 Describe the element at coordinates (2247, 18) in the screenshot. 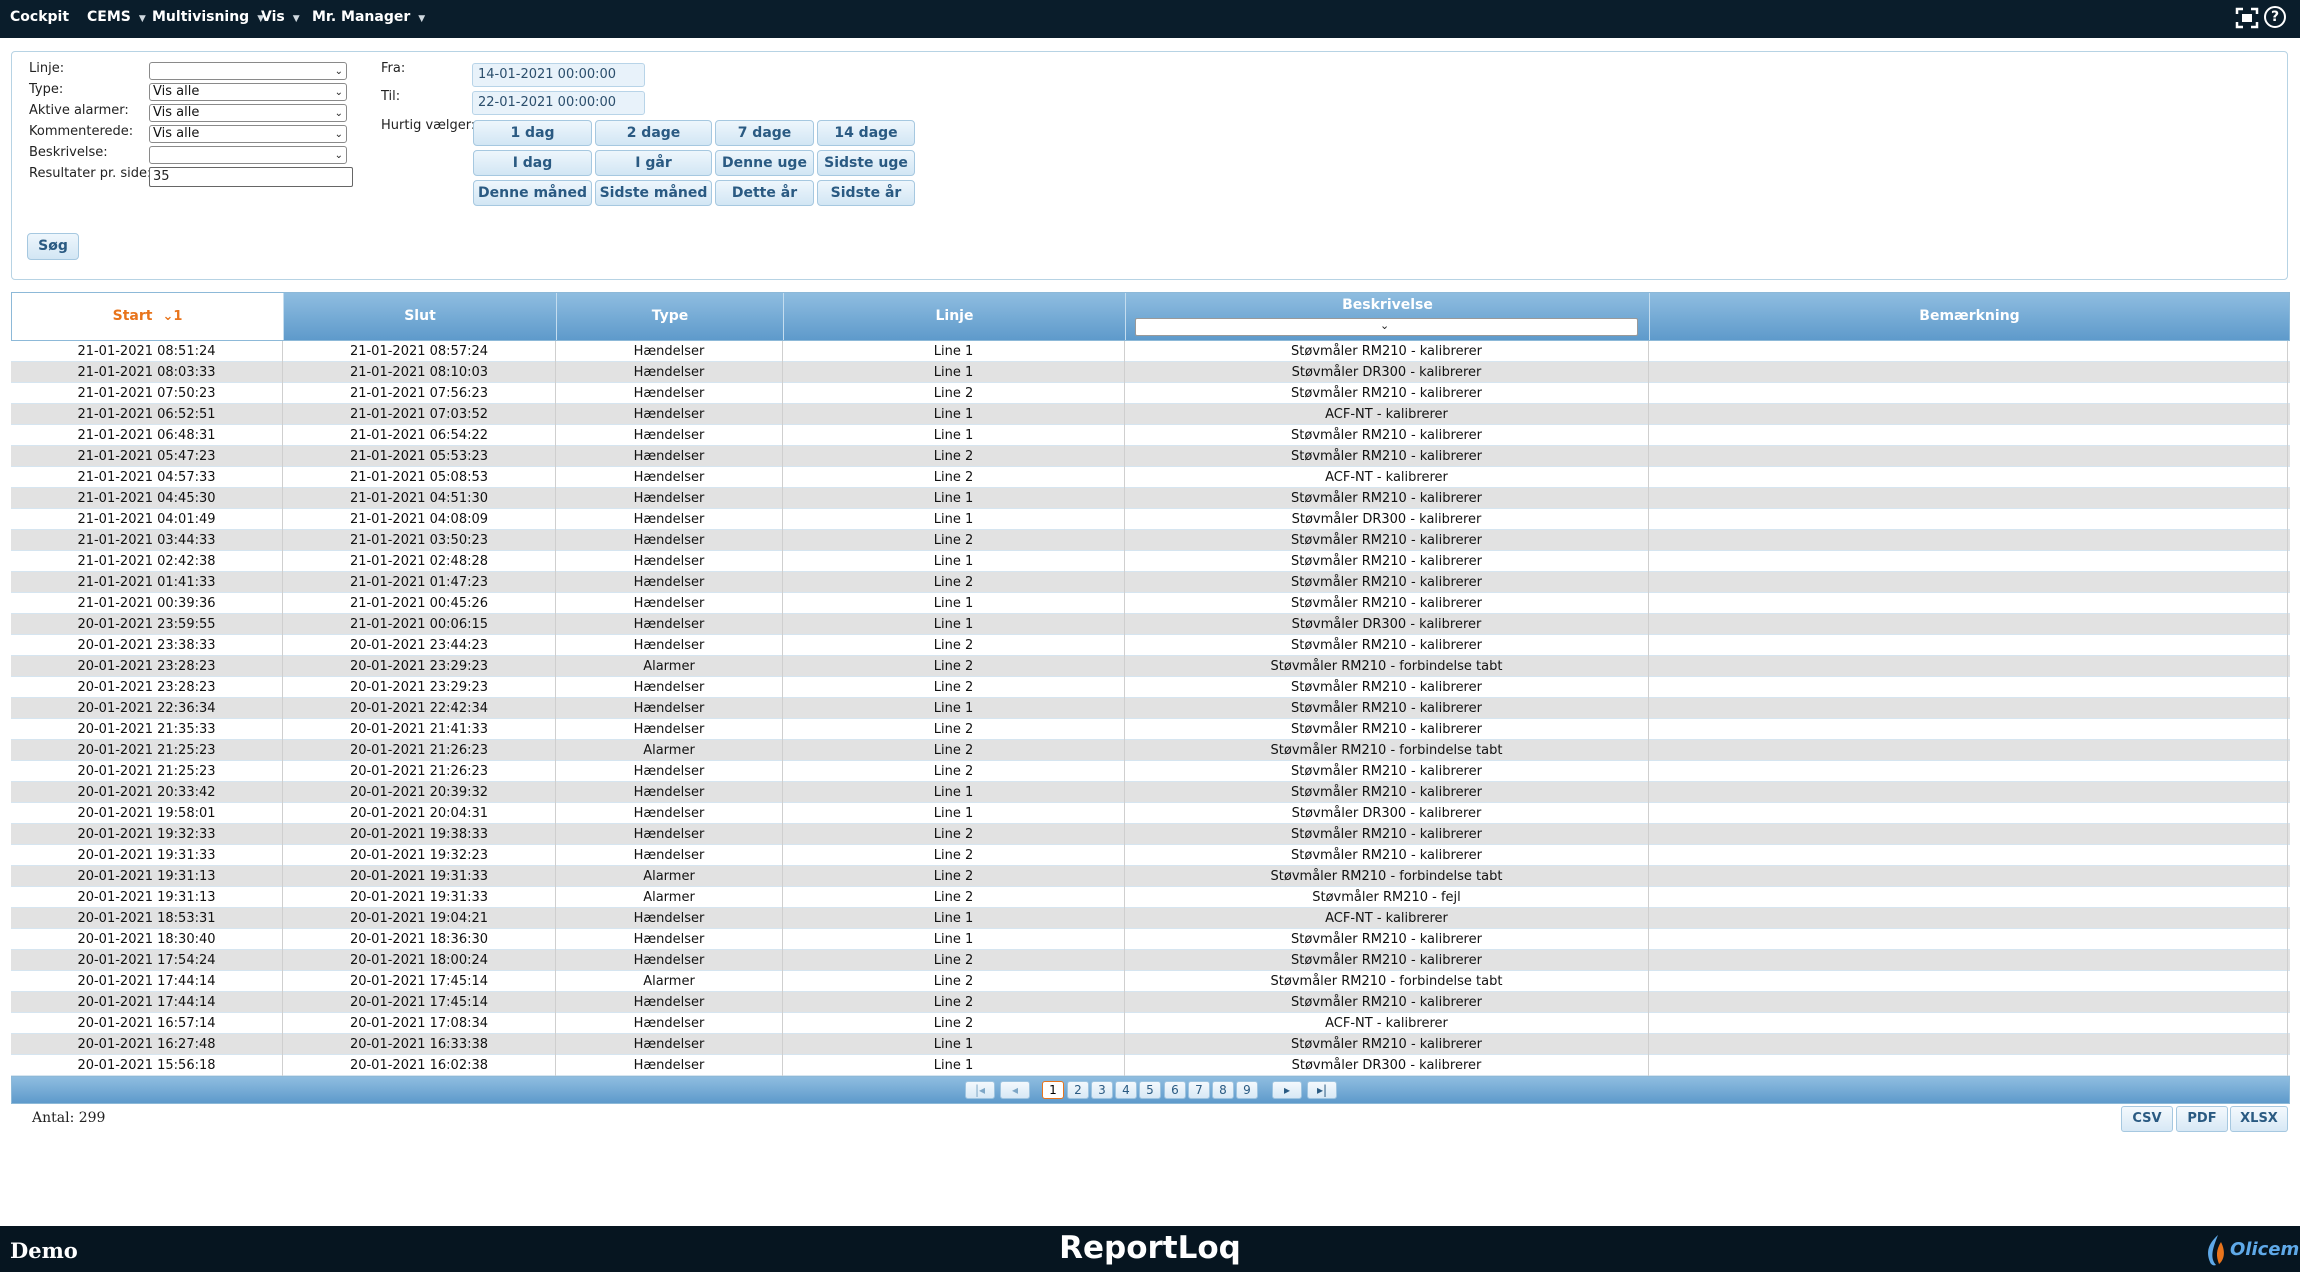

I see `fullscreen-icon` at that location.